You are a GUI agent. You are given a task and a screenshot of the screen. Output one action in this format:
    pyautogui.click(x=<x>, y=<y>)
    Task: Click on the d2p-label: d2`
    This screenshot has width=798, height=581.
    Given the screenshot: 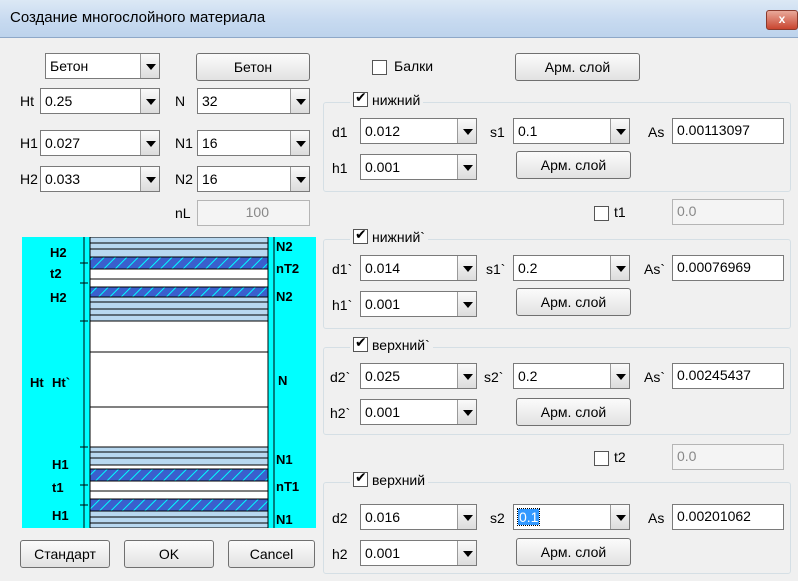 What is the action you would take?
    pyautogui.click(x=340, y=377)
    